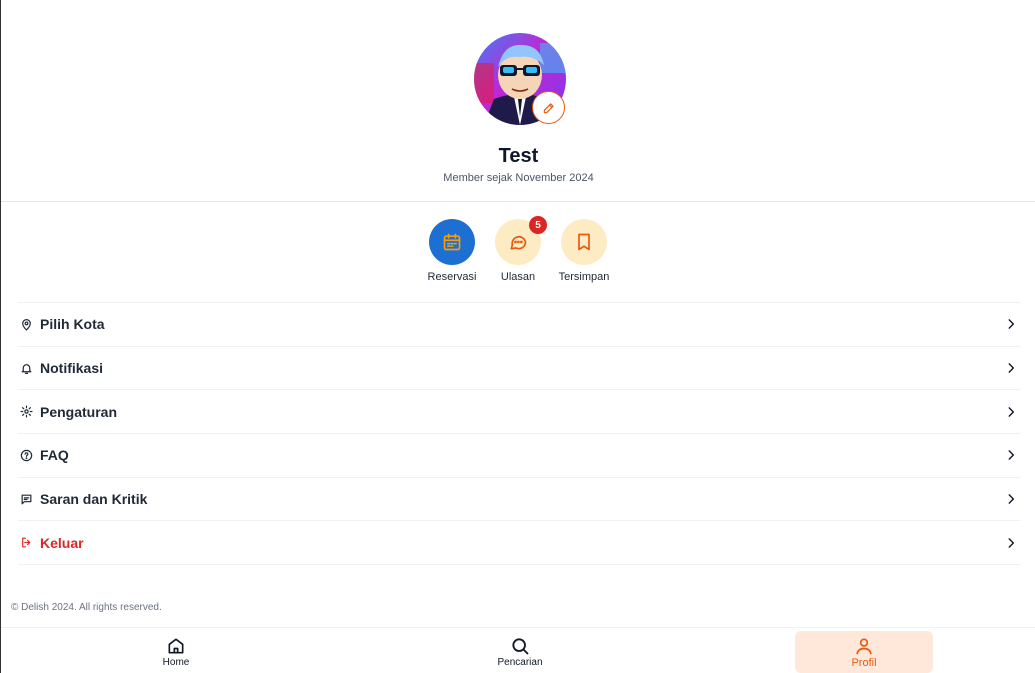 The image size is (1035, 673). What do you see at coordinates (584, 277) in the screenshot?
I see `quick-action-label: Tersimpan` at bounding box center [584, 277].